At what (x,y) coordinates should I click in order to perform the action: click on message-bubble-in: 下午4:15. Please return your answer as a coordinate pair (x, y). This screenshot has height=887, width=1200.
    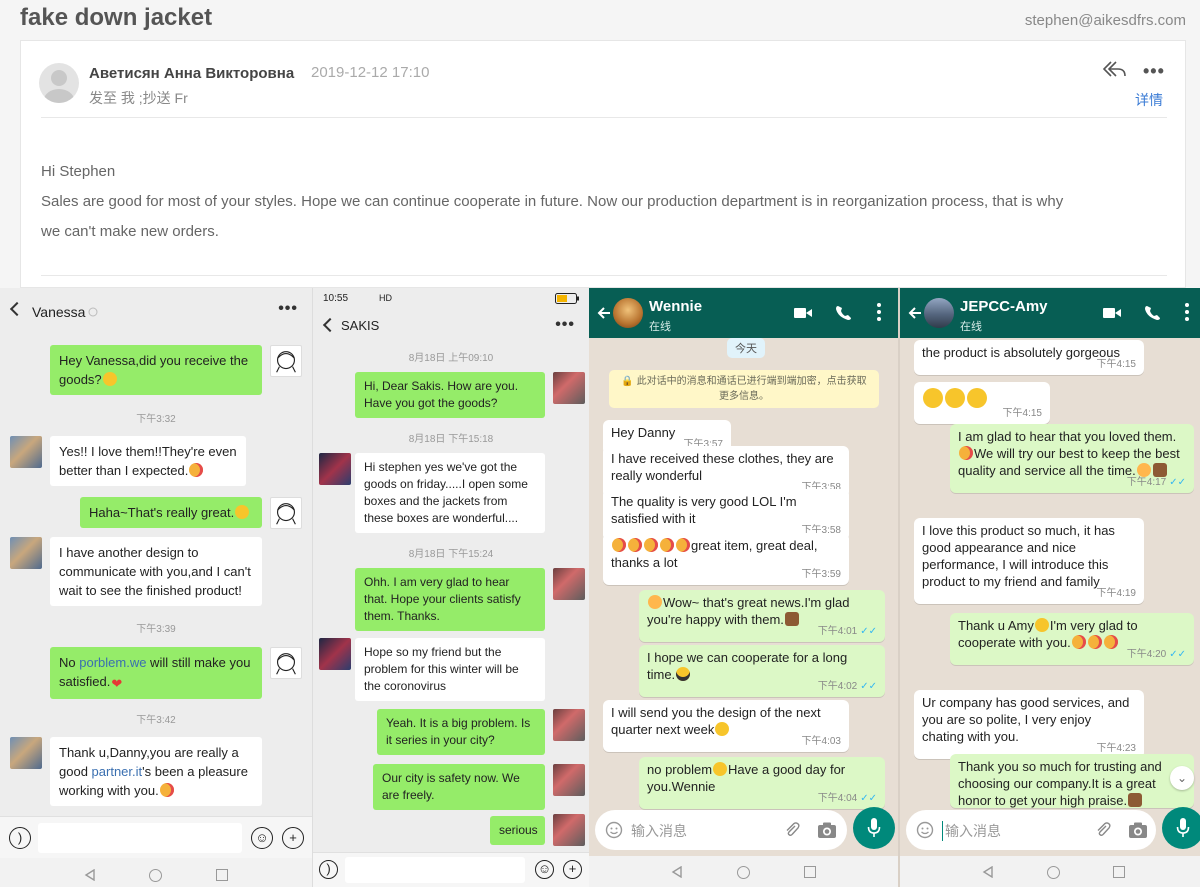
    Looking at the image, I should click on (982, 403).